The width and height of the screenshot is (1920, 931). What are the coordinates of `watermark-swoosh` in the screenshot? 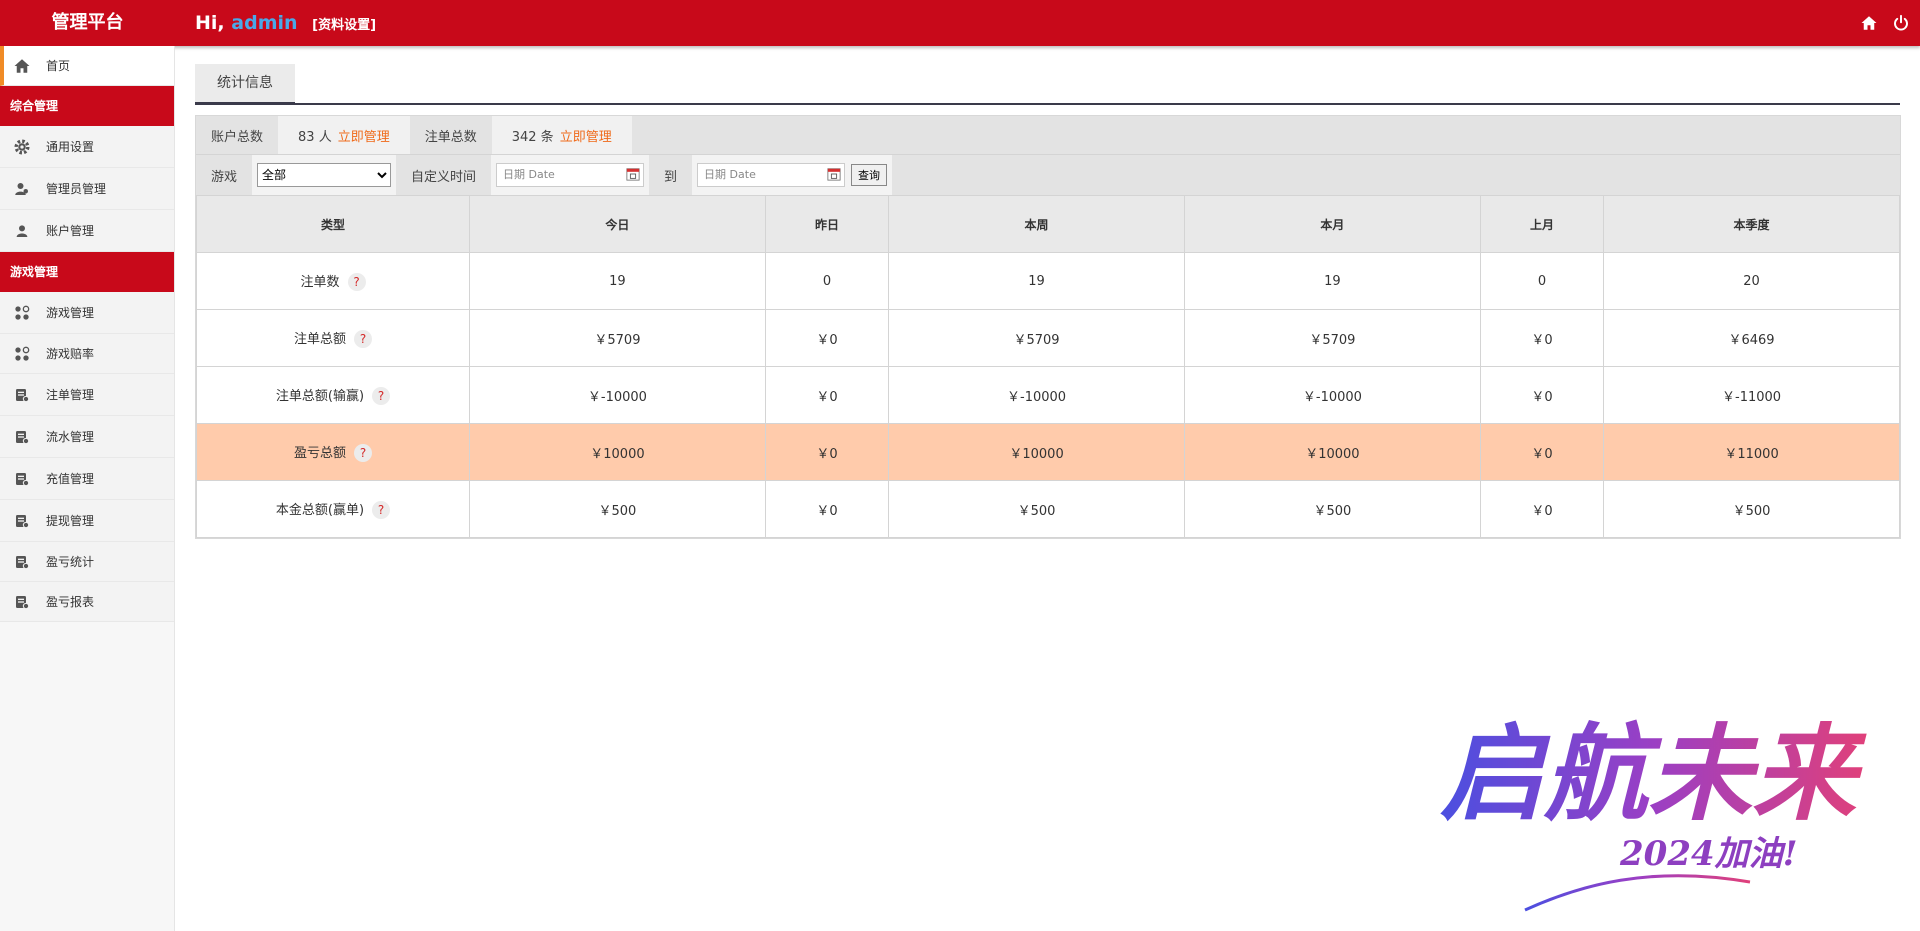 It's located at (1637, 893).